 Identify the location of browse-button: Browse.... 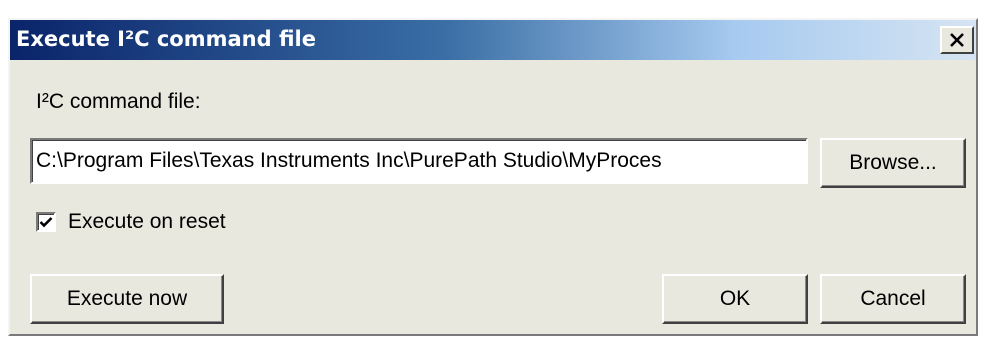
(893, 163).